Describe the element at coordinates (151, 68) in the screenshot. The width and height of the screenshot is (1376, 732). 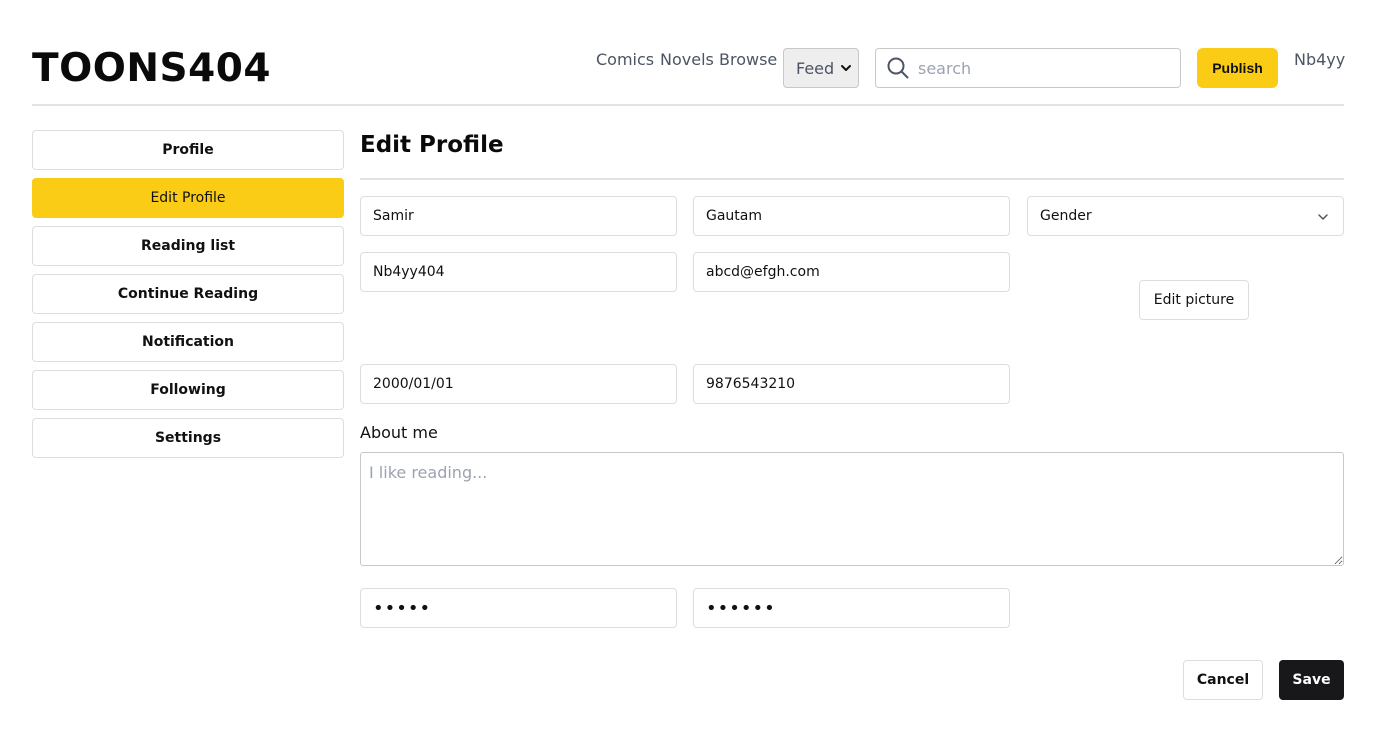
I see `site-logo: TOONS404` at that location.